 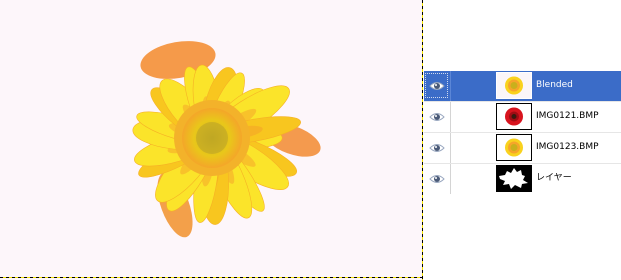 What do you see at coordinates (211, 277) in the screenshot?
I see `selection-border-bottom` at bounding box center [211, 277].